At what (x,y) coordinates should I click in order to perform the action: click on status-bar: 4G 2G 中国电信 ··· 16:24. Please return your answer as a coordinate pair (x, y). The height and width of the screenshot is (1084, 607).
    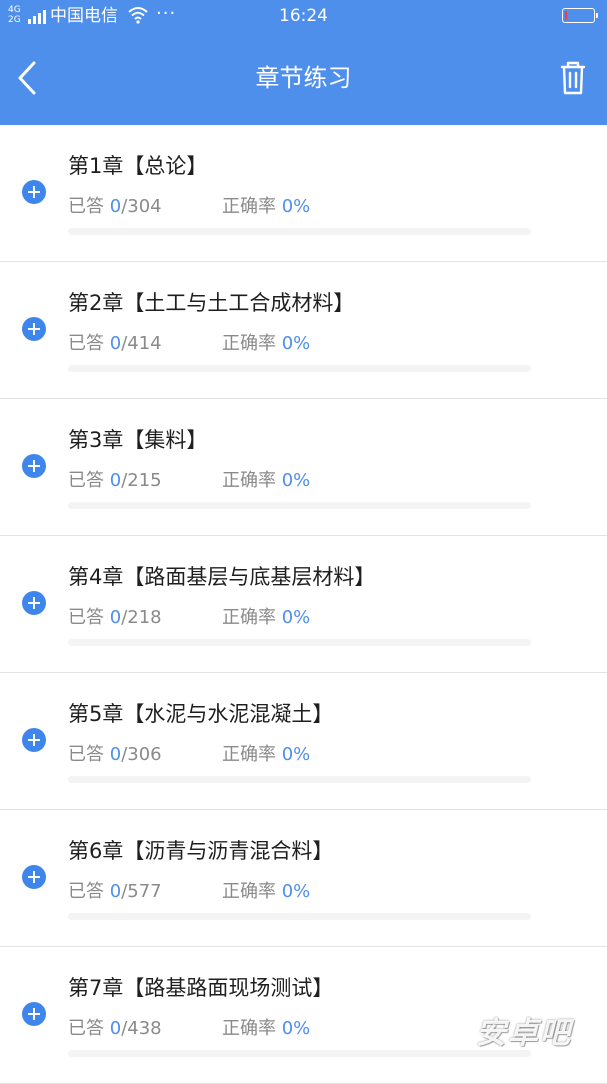
    Looking at the image, I should click on (303, 17).